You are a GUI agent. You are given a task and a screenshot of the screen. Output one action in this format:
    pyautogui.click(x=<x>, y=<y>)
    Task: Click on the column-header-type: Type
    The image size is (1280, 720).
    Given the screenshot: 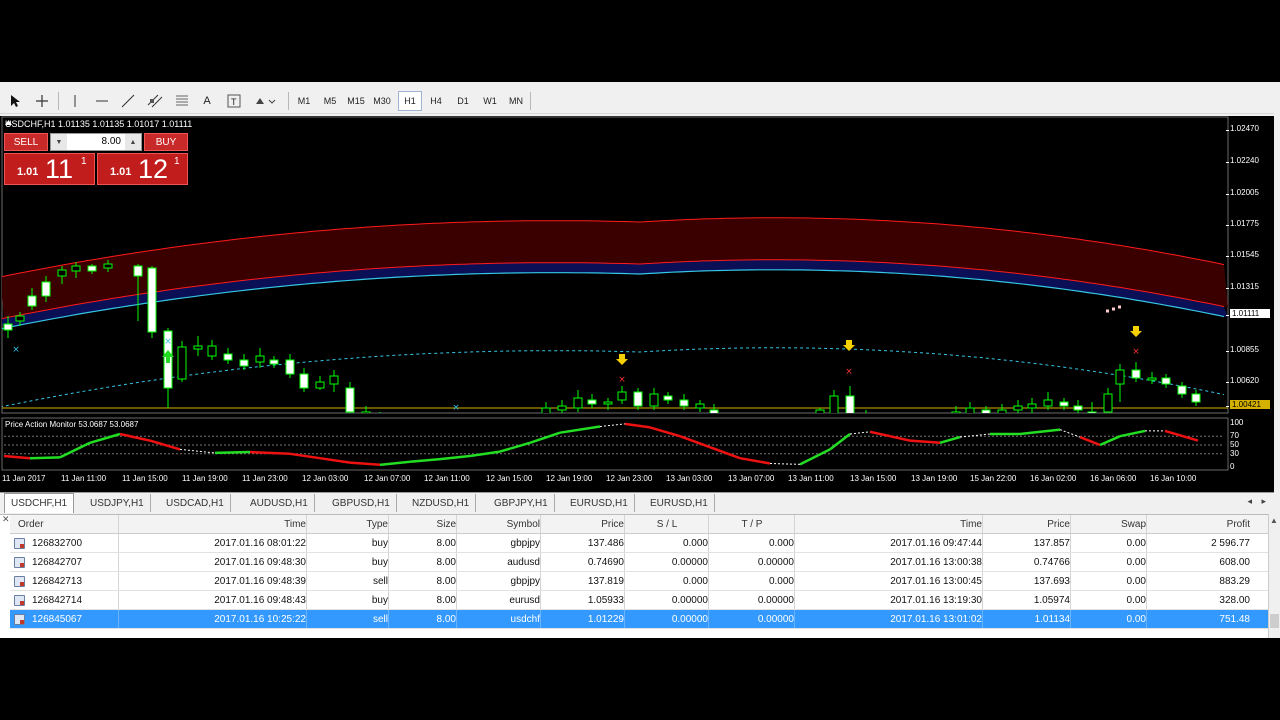 What is the action you would take?
    pyautogui.click(x=348, y=524)
    